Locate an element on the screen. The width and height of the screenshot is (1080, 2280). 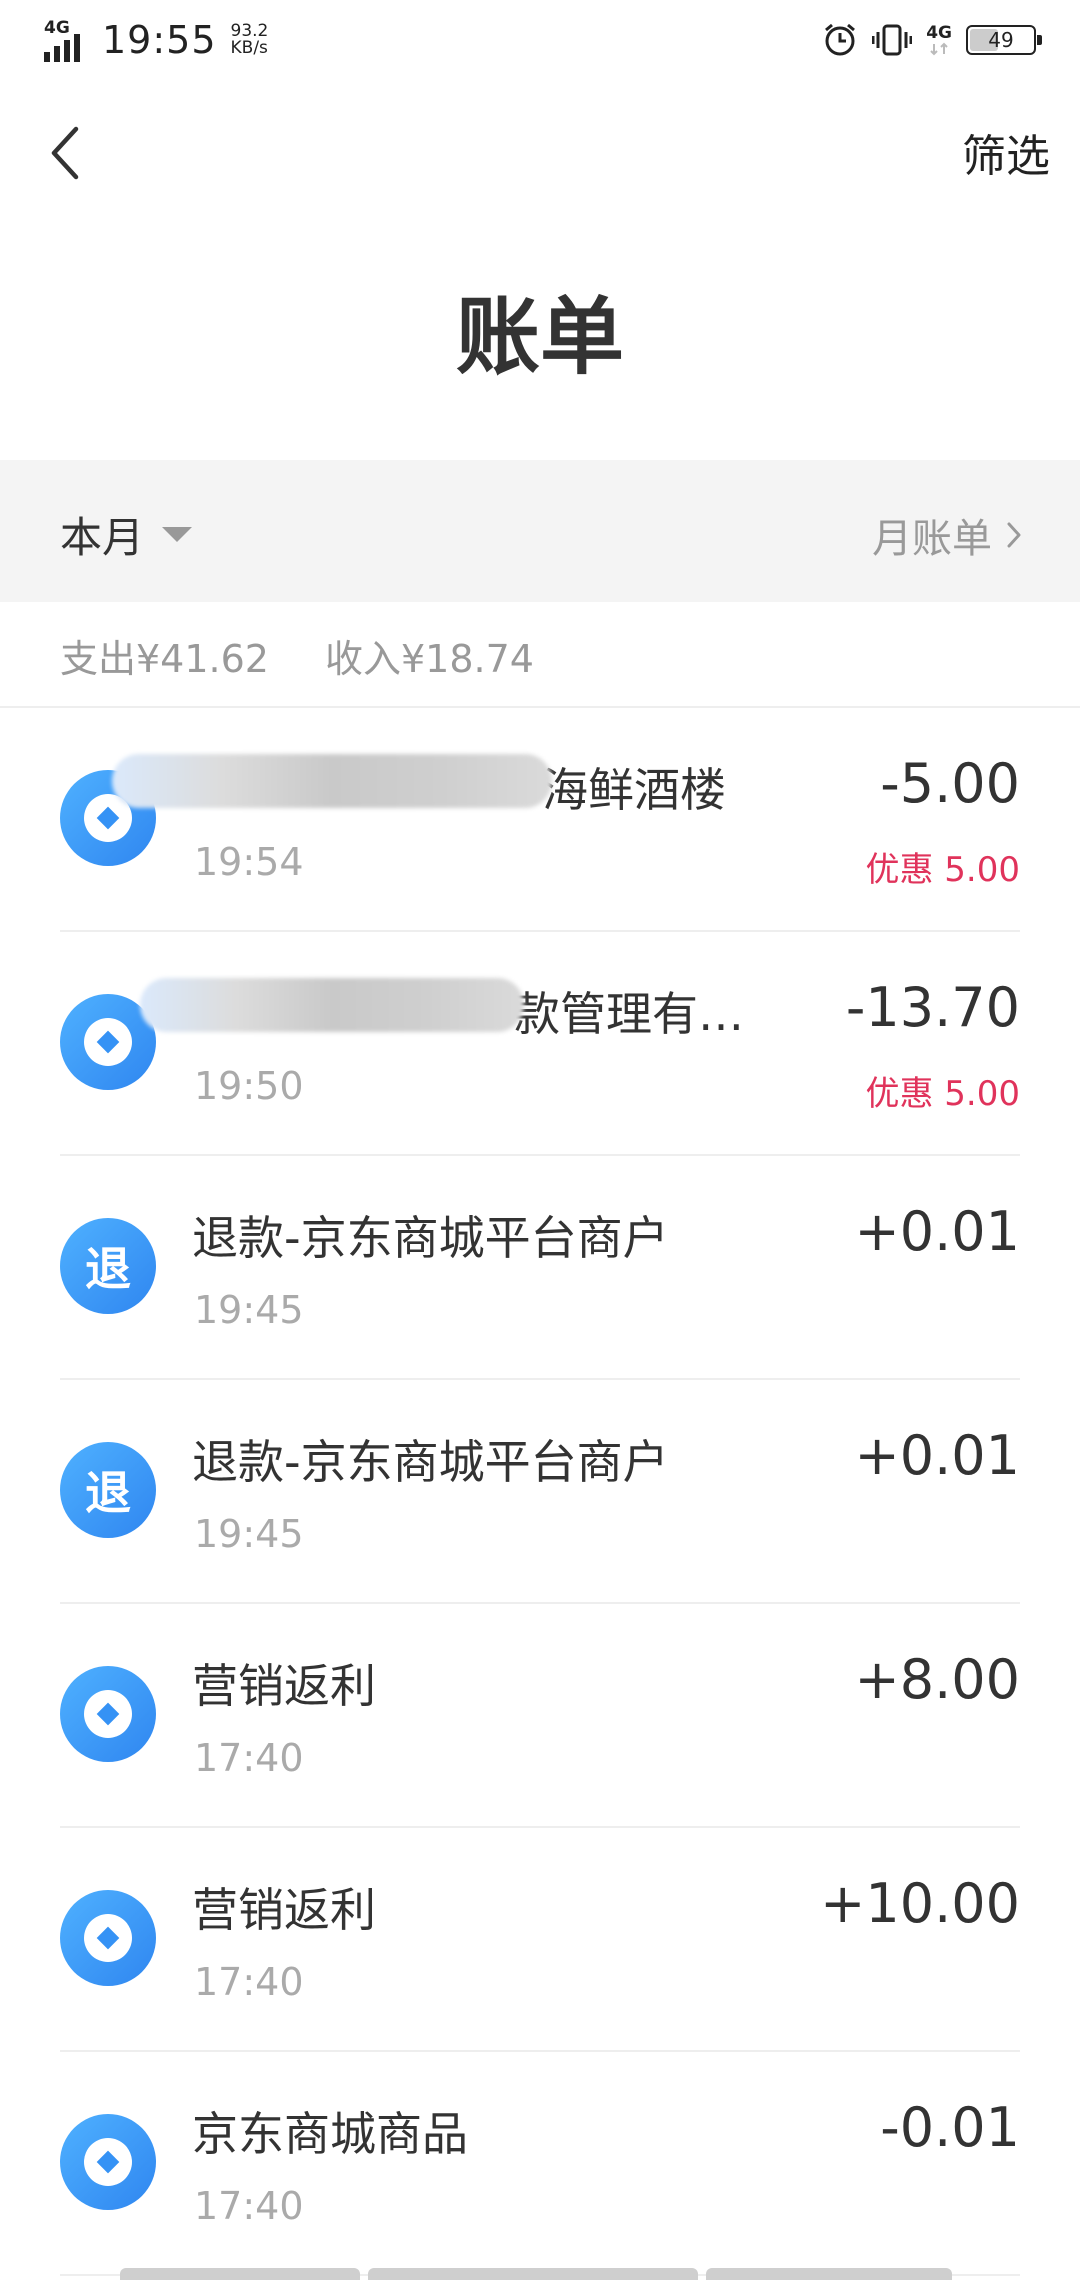
status-bar-left: 4G 19:55 93.2 KB/s is located at coordinates (156, 40).